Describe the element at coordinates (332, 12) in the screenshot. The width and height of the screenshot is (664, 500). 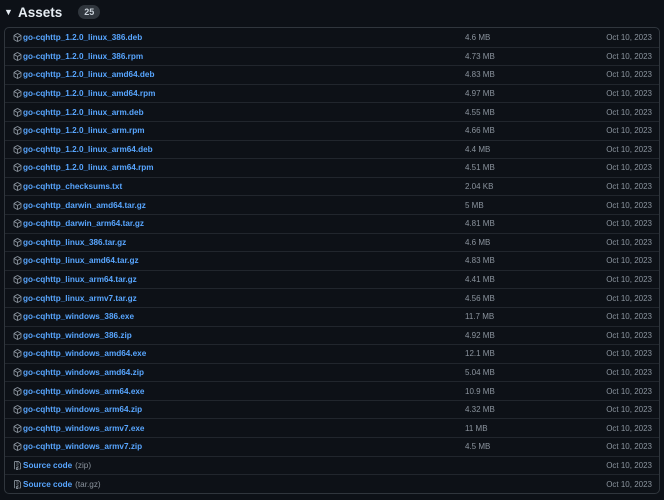
I see `assets-header: ▼ Assets 25` at that location.